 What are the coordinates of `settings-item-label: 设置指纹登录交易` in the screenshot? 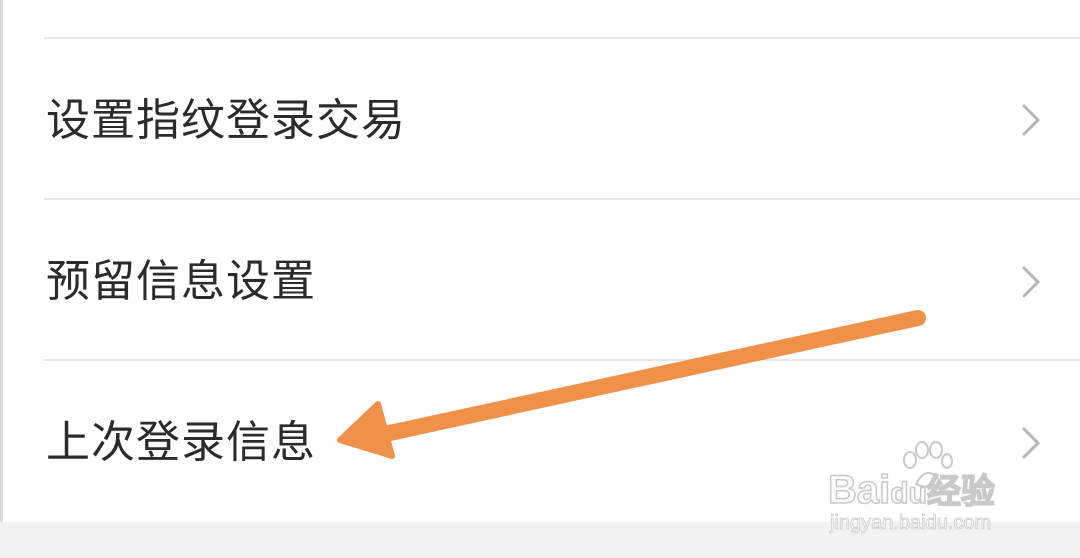 It's located at (226, 120).